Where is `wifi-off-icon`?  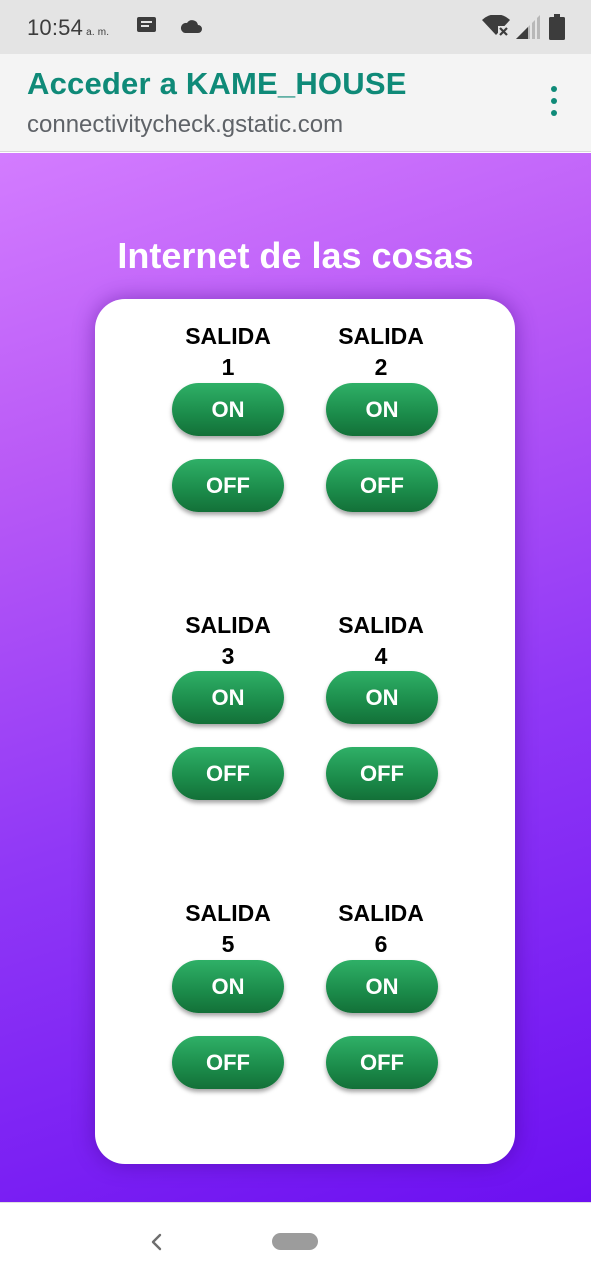
wifi-off-icon is located at coordinates (496, 26).